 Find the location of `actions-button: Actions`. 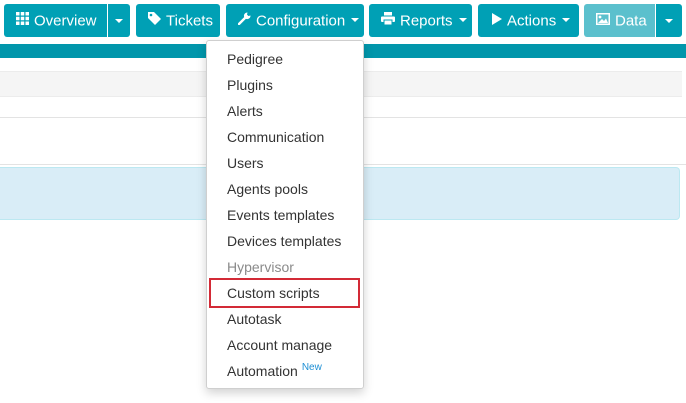

actions-button: Actions is located at coordinates (528, 20).